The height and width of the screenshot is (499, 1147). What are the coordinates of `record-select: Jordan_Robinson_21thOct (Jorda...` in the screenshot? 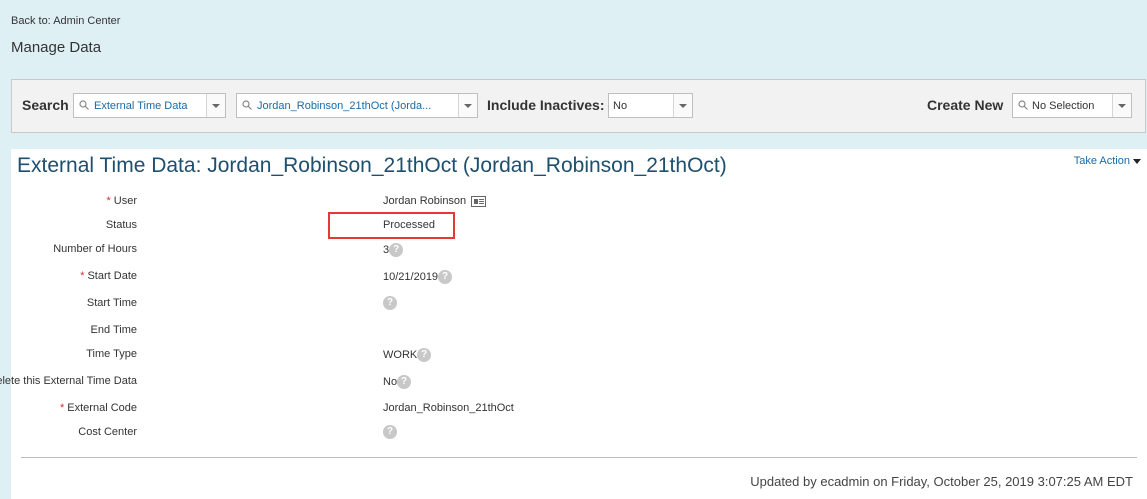 It's located at (357, 105).